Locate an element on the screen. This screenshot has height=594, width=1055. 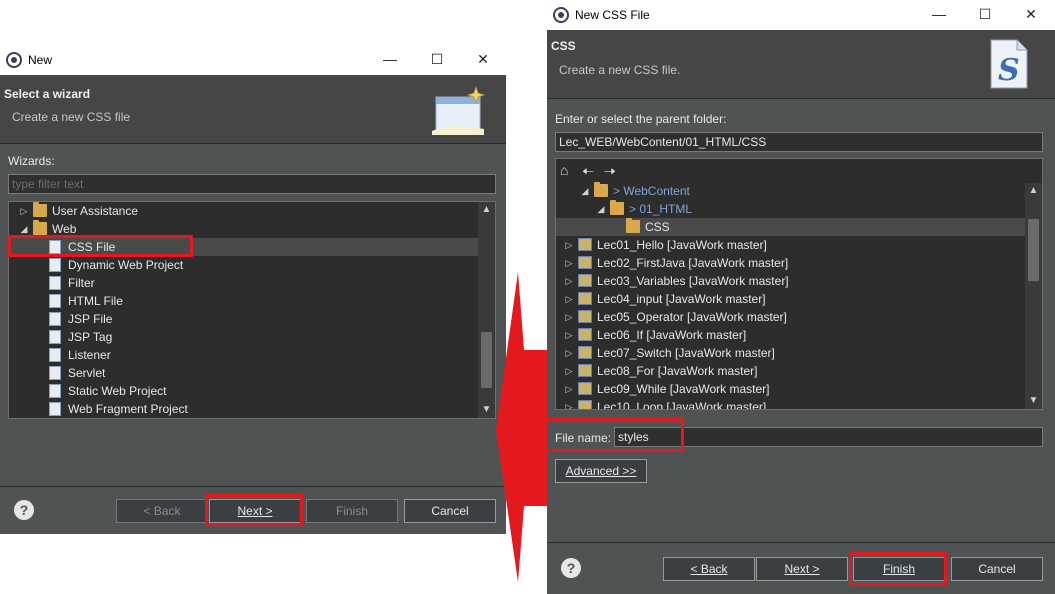
tree-item-label: Servlet is located at coordinates (87, 373).